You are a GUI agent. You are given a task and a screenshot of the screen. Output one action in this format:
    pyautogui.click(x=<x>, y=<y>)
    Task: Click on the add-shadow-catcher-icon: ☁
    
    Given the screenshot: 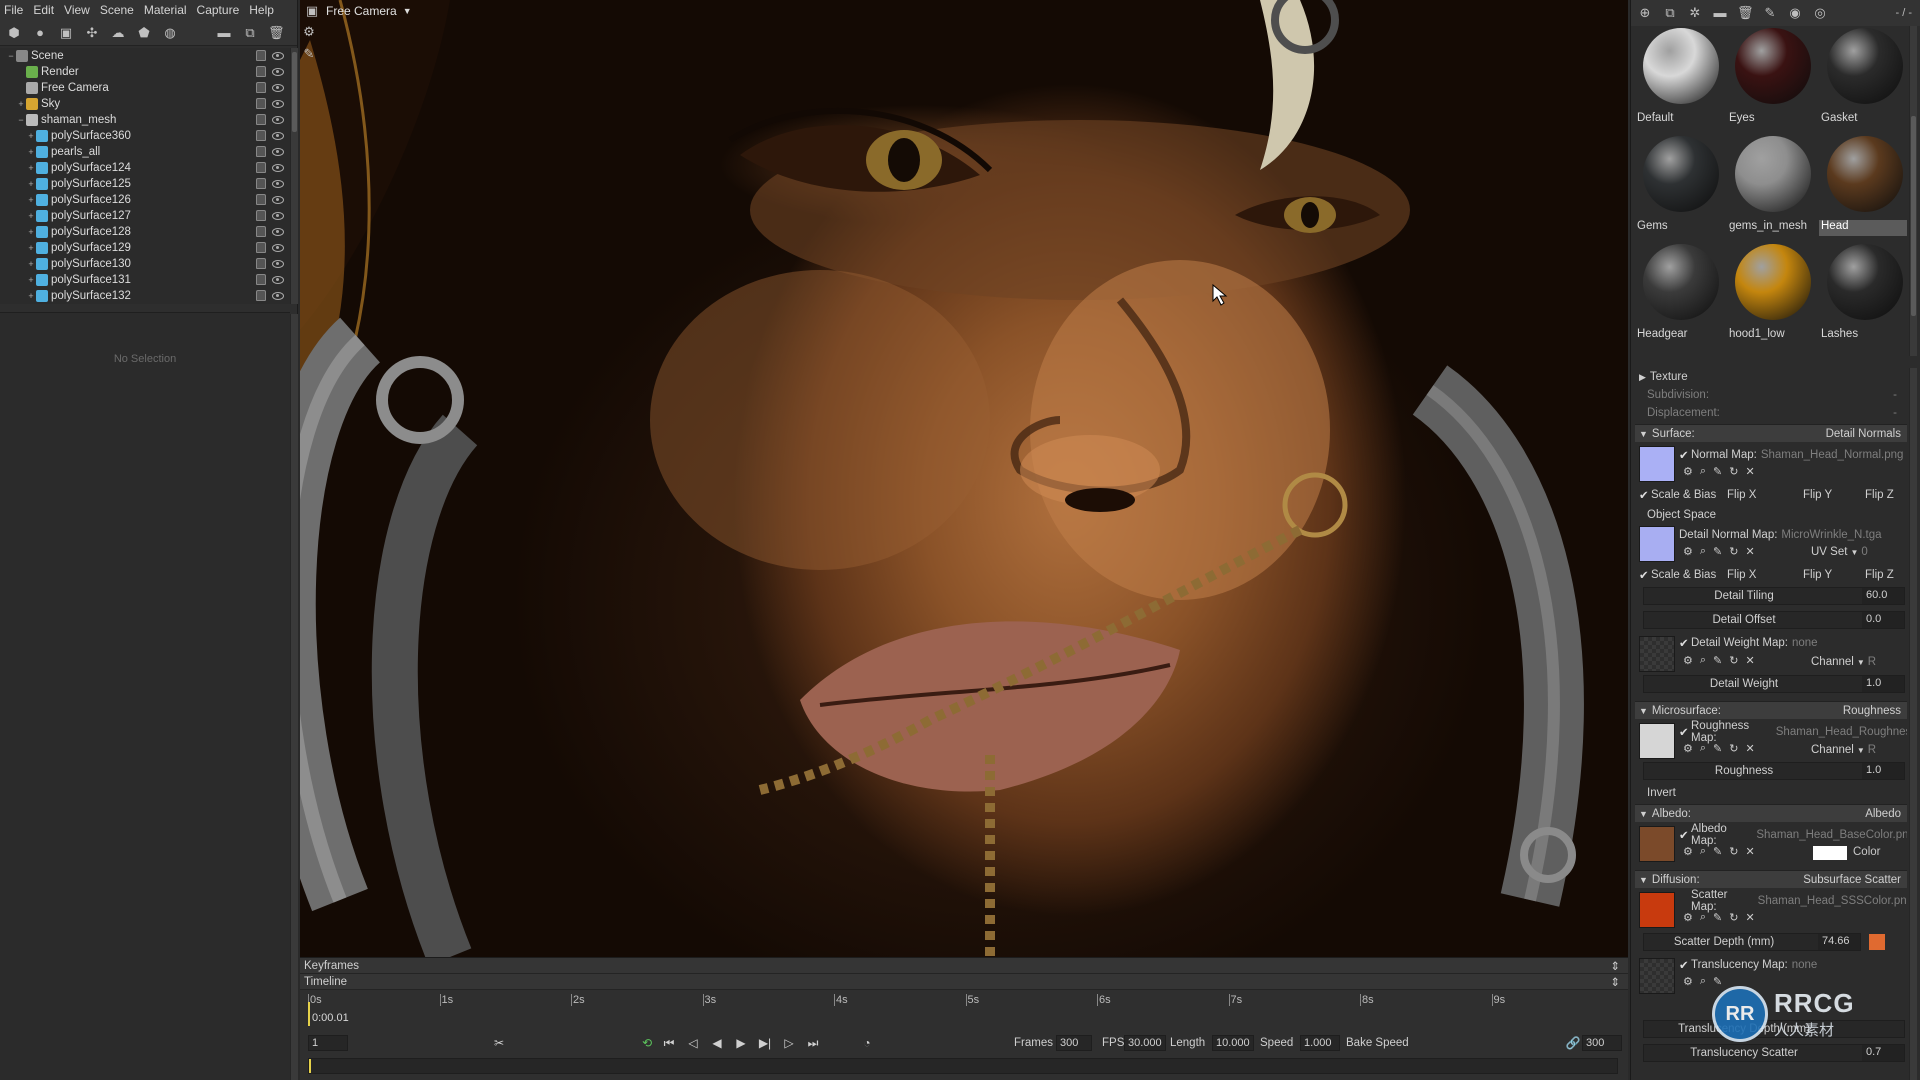 What is the action you would take?
    pyautogui.click(x=118, y=33)
    